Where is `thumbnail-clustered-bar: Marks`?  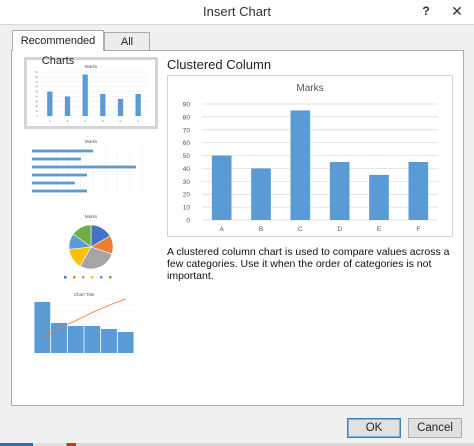 thumbnail-clustered-bar: Marks is located at coordinates (91, 170).